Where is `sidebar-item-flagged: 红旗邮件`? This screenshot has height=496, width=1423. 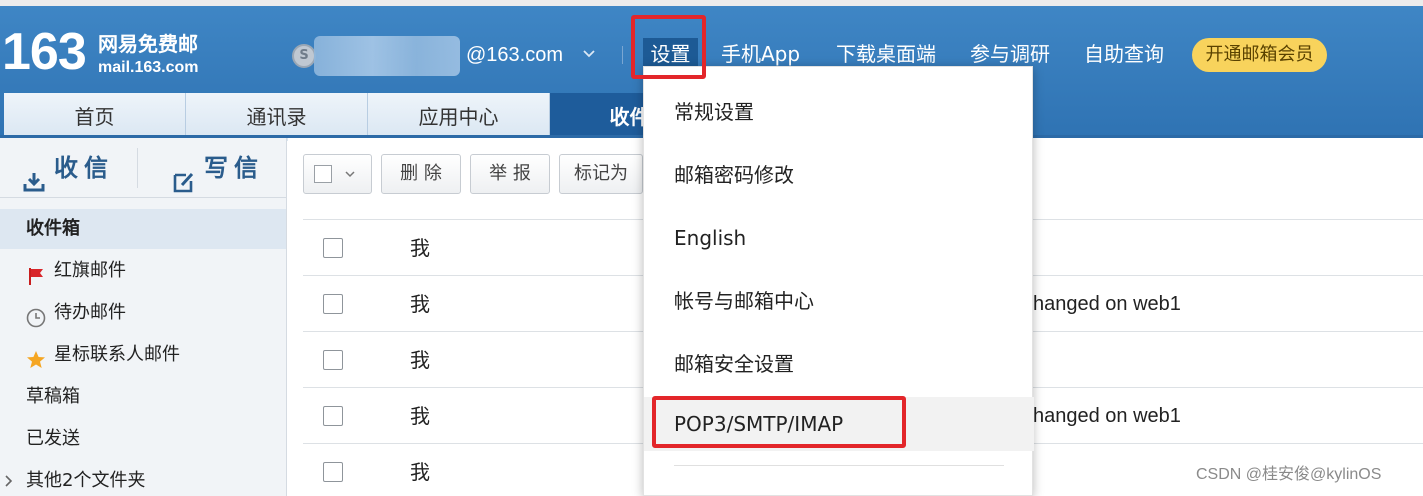
sidebar-item-flagged: 红旗邮件 is located at coordinates (143, 271).